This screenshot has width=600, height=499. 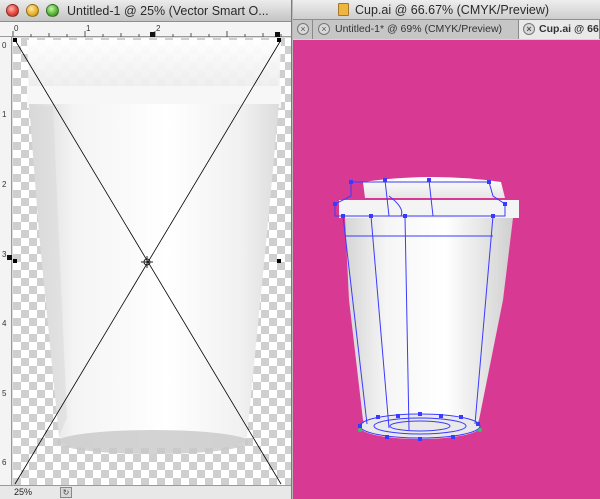 I want to click on zoom-level-field: 25%, so click(x=23, y=492).